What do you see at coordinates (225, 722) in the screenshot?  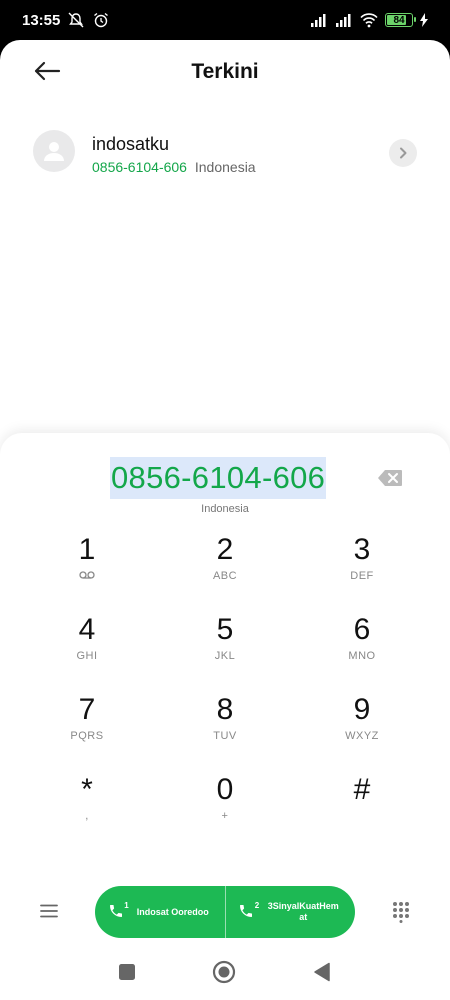 I see `key-8: 8 TUV` at bounding box center [225, 722].